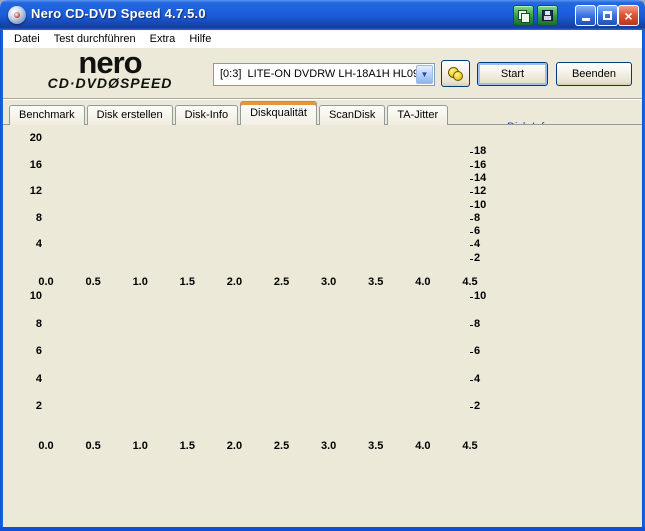 The height and width of the screenshot is (531, 645). Describe the element at coordinates (110, 62) in the screenshot. I see `nero-logo-wordmark: nero` at that location.